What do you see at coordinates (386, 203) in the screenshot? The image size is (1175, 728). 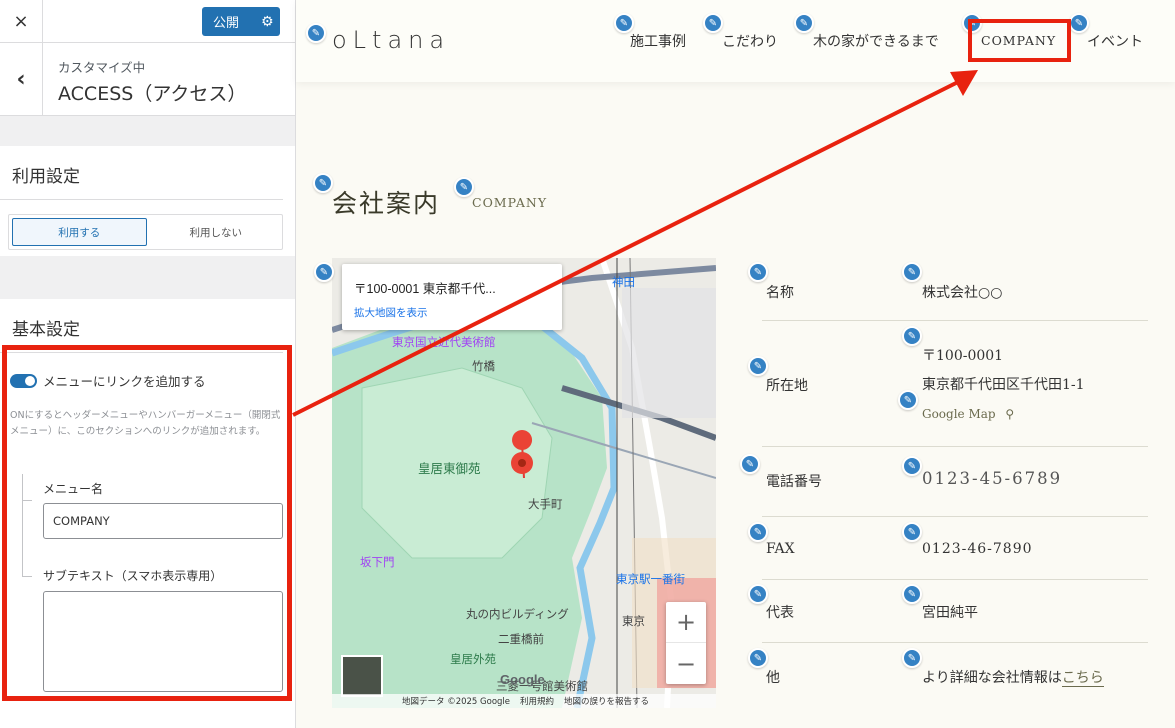 I see `page-title: 会社案内` at bounding box center [386, 203].